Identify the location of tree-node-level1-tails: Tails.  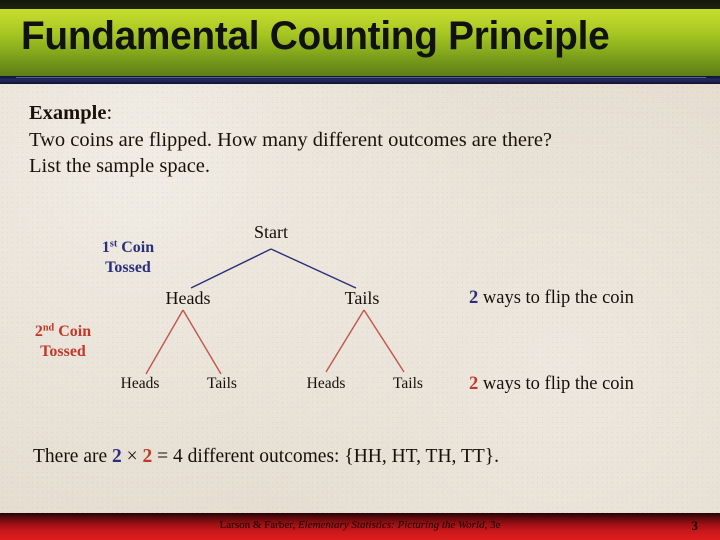
(362, 298).